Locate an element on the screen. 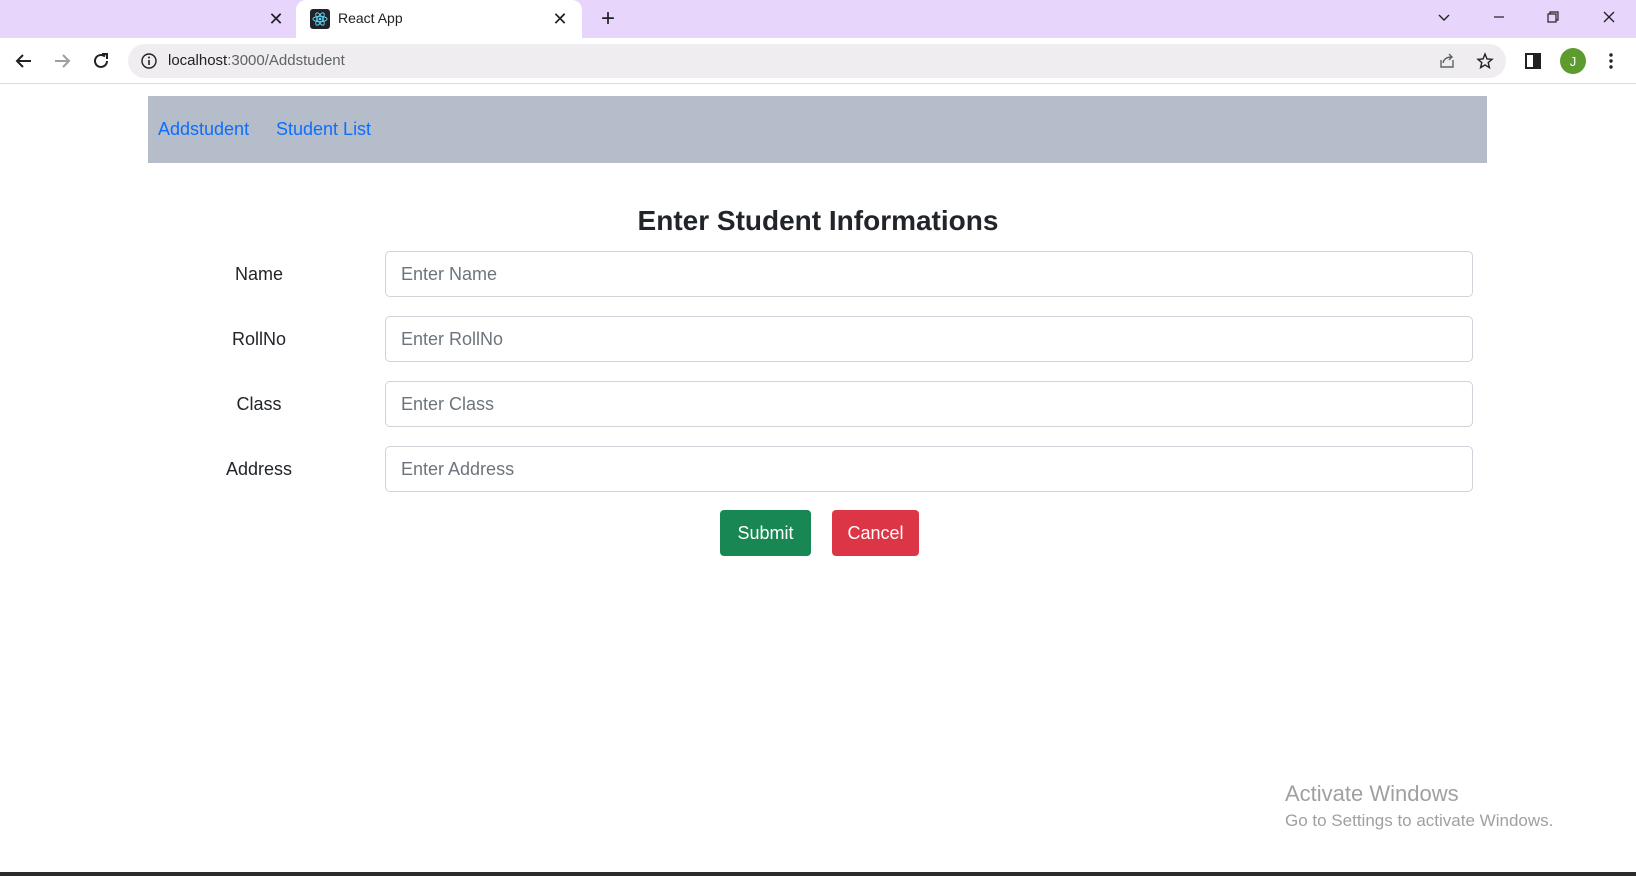 The height and width of the screenshot is (876, 1636). address-label: Address is located at coordinates (259, 469).